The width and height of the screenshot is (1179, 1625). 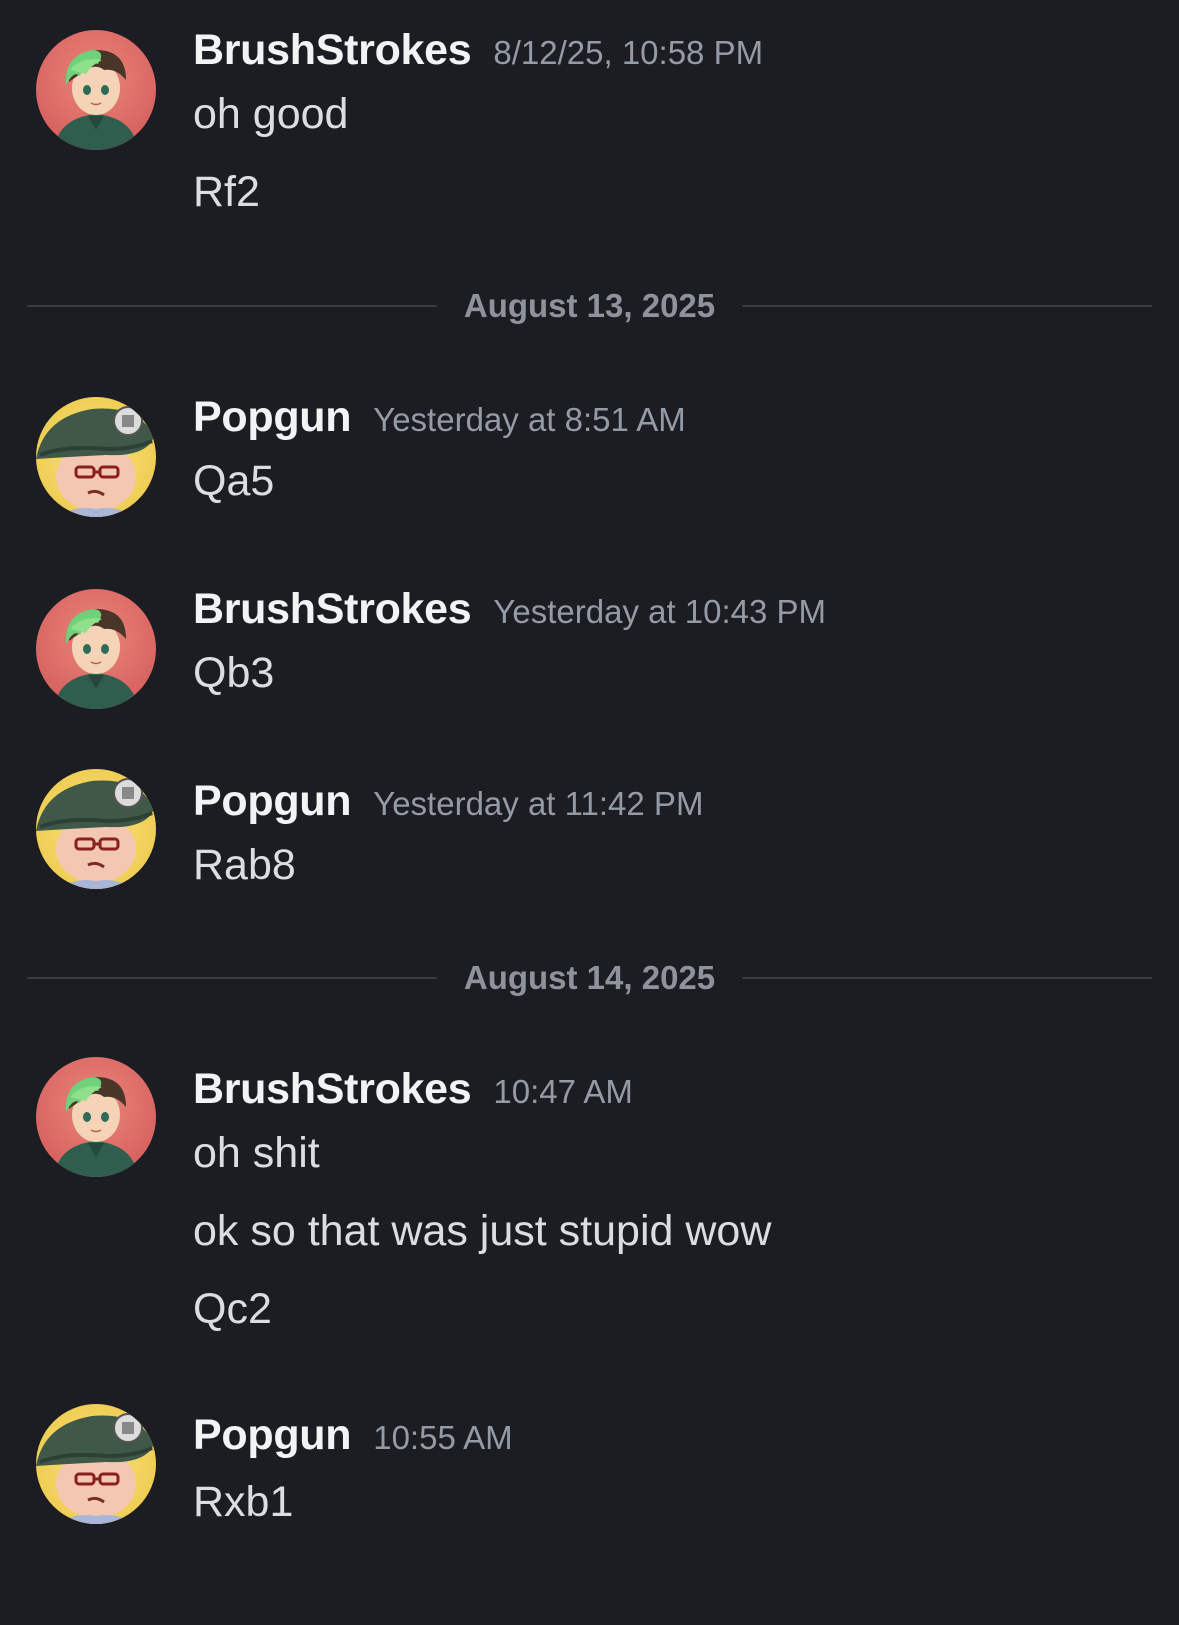 I want to click on message-text: Qc2, so click(x=232, y=1309).